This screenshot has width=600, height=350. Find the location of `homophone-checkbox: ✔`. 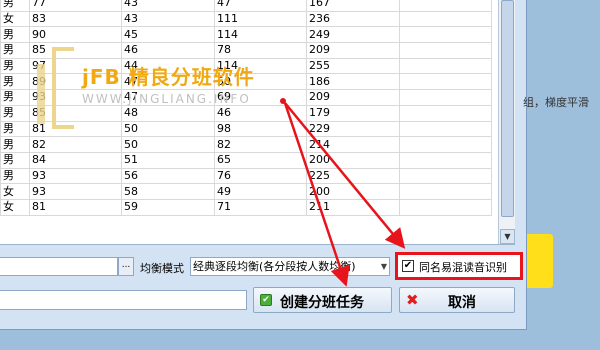

homophone-checkbox: ✔ is located at coordinates (408, 266).